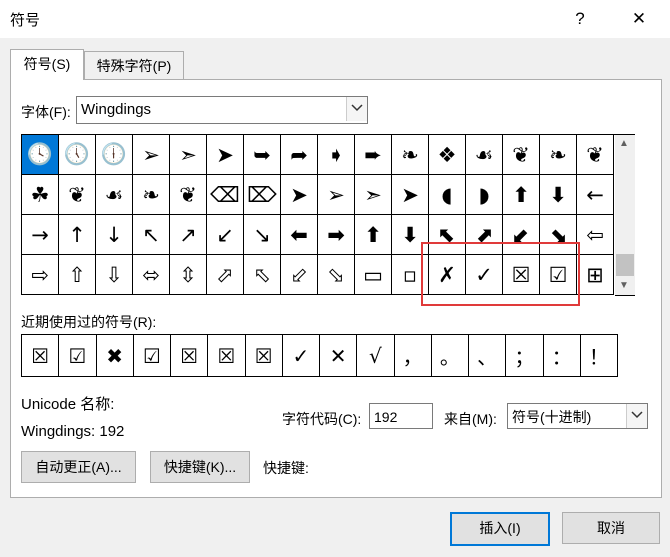 The image size is (670, 557). Describe the element at coordinates (580, 19) in the screenshot. I see `help-button: ?` at that location.